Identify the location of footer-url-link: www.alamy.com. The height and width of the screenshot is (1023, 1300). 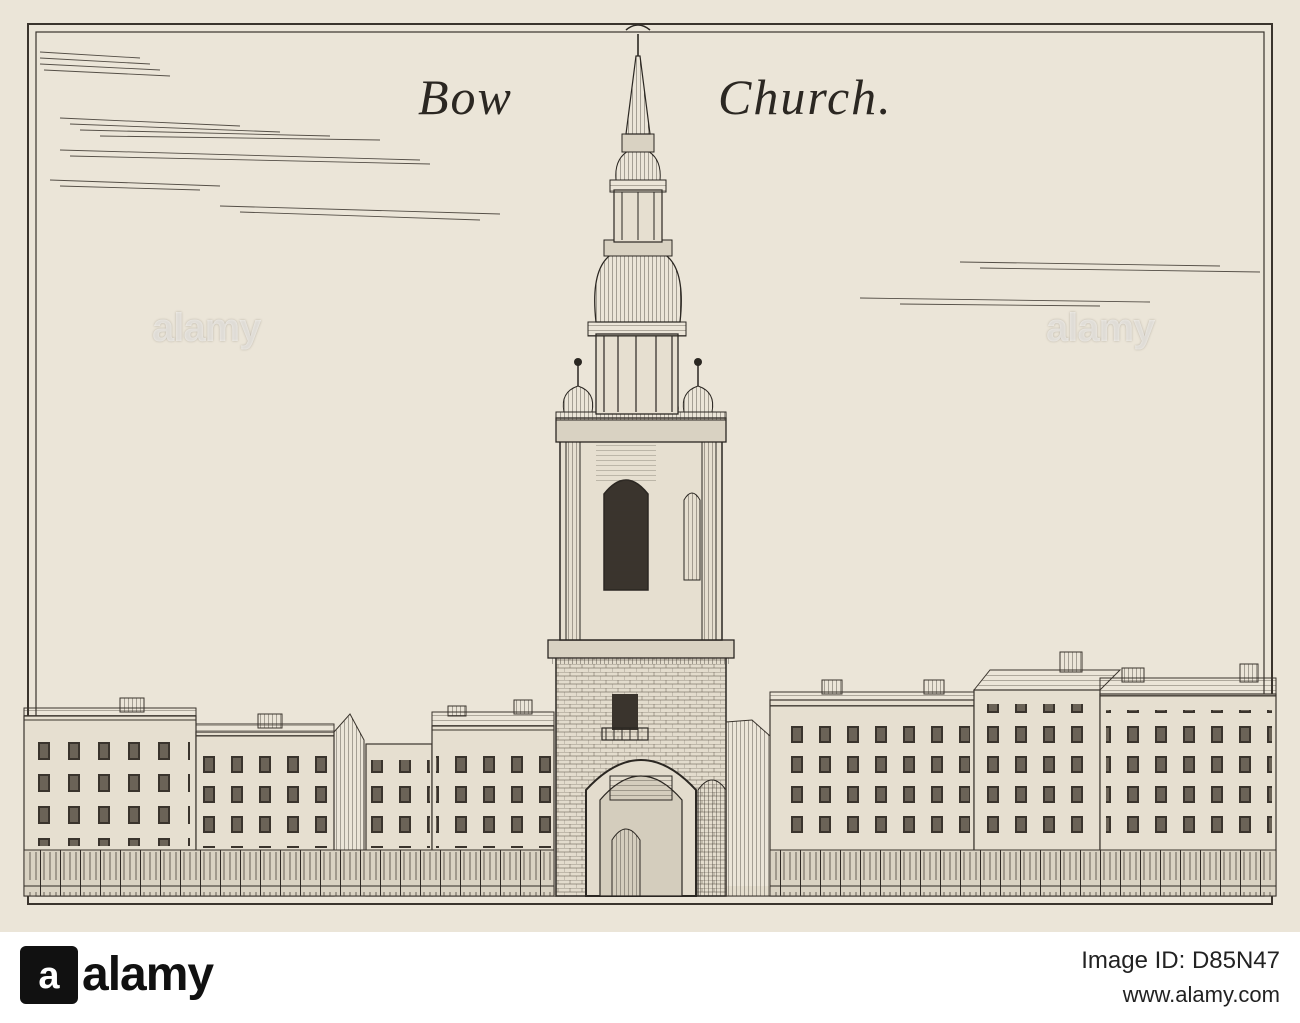
(1201, 995).